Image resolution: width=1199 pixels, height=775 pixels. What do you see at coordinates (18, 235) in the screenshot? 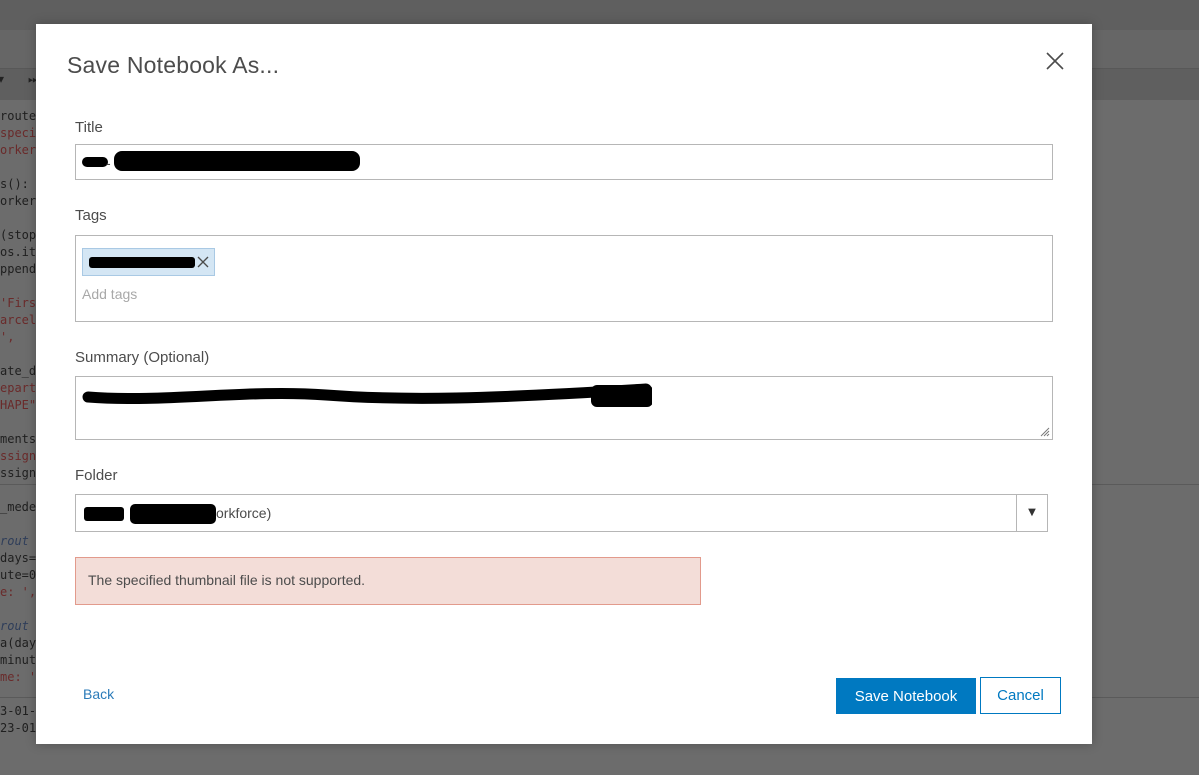
I see `code-line: (stop` at bounding box center [18, 235].